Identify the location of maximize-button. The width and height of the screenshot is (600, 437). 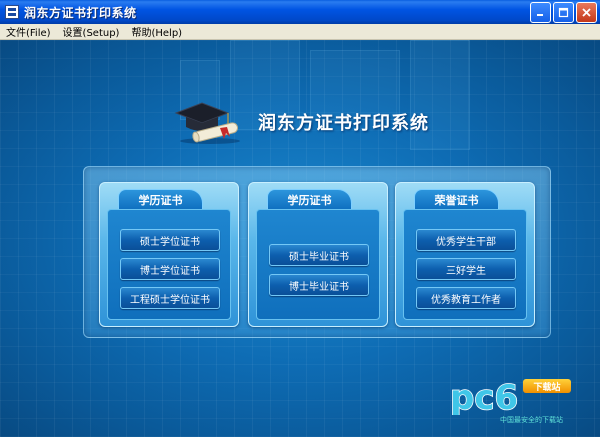
(563, 12).